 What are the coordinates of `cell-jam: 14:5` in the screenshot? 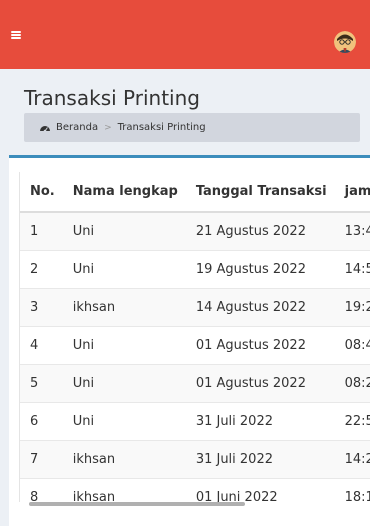 It's located at (352, 269).